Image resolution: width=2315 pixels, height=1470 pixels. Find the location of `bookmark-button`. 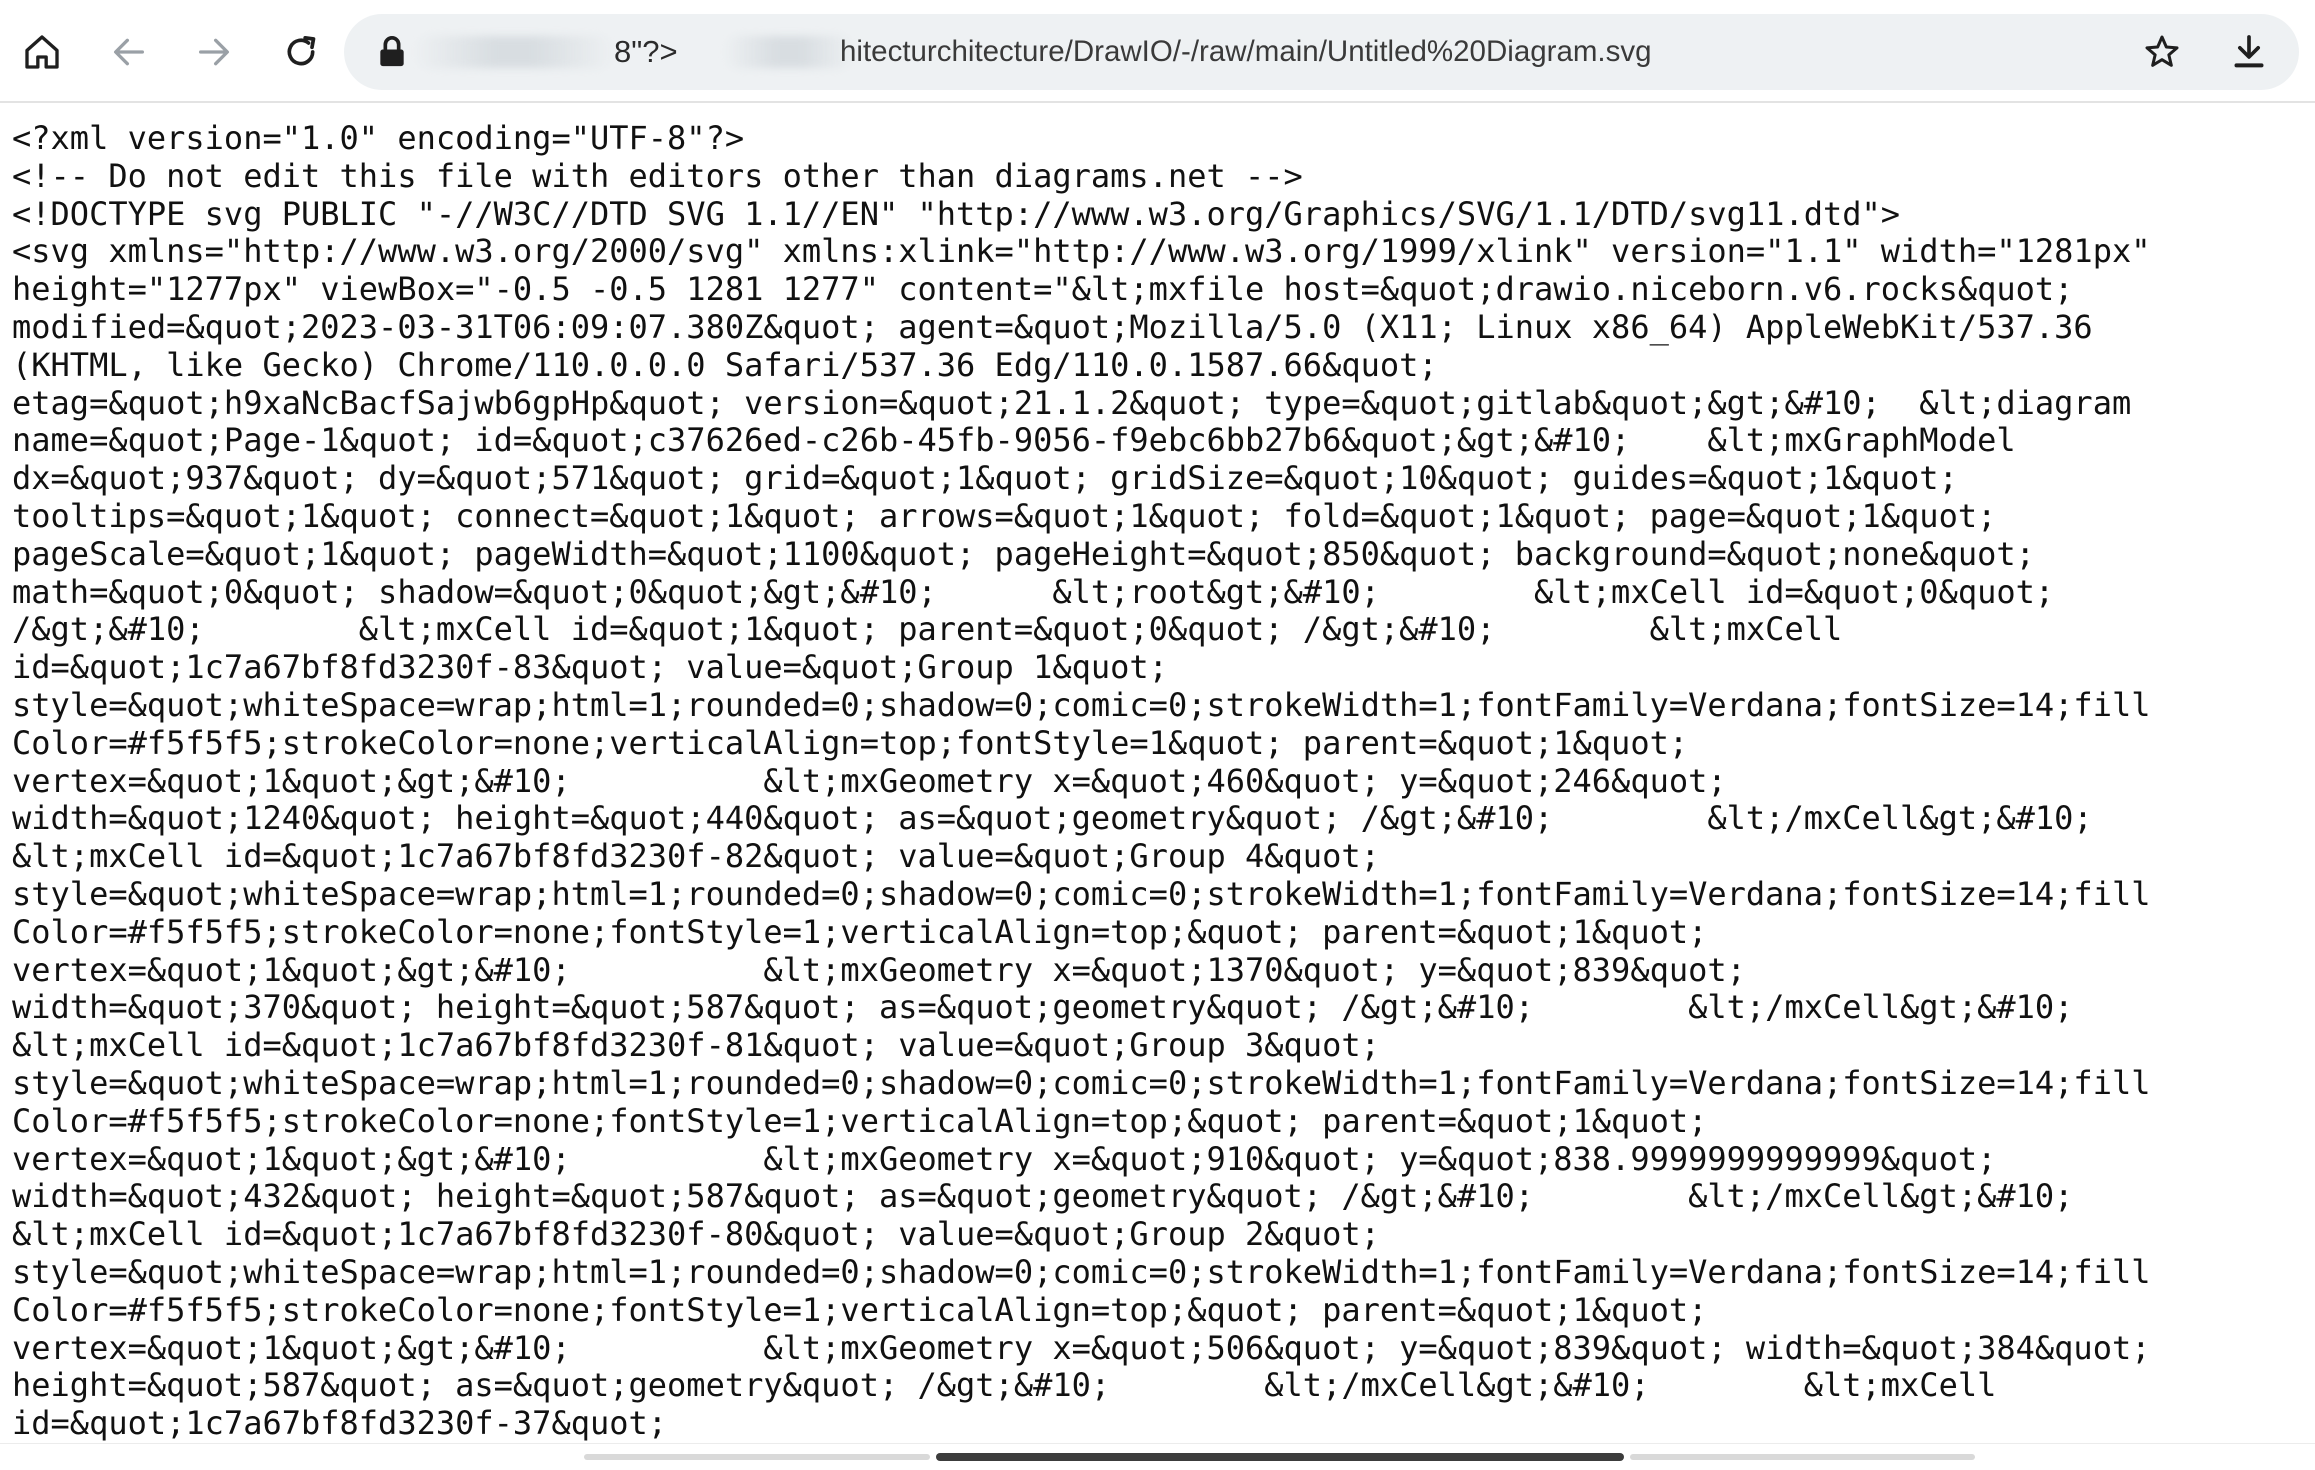

bookmark-button is located at coordinates (2162, 52).